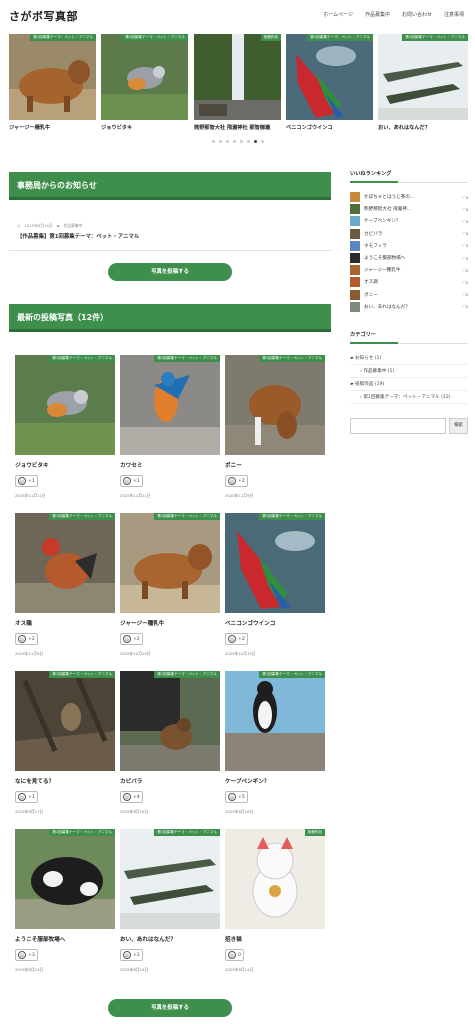 This screenshot has height=1024, width=475. I want to click on category-item: › 第1回募集テーマ：ペット・アニマル (12), so click(409, 397).